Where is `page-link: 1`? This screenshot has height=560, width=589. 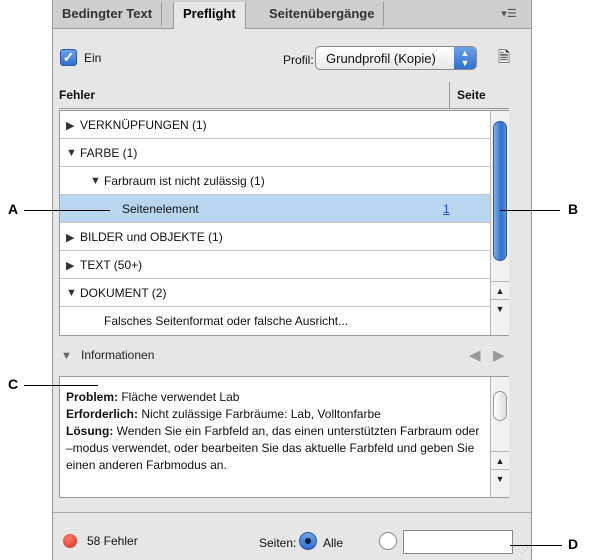
page-link: 1 is located at coordinates (446, 209).